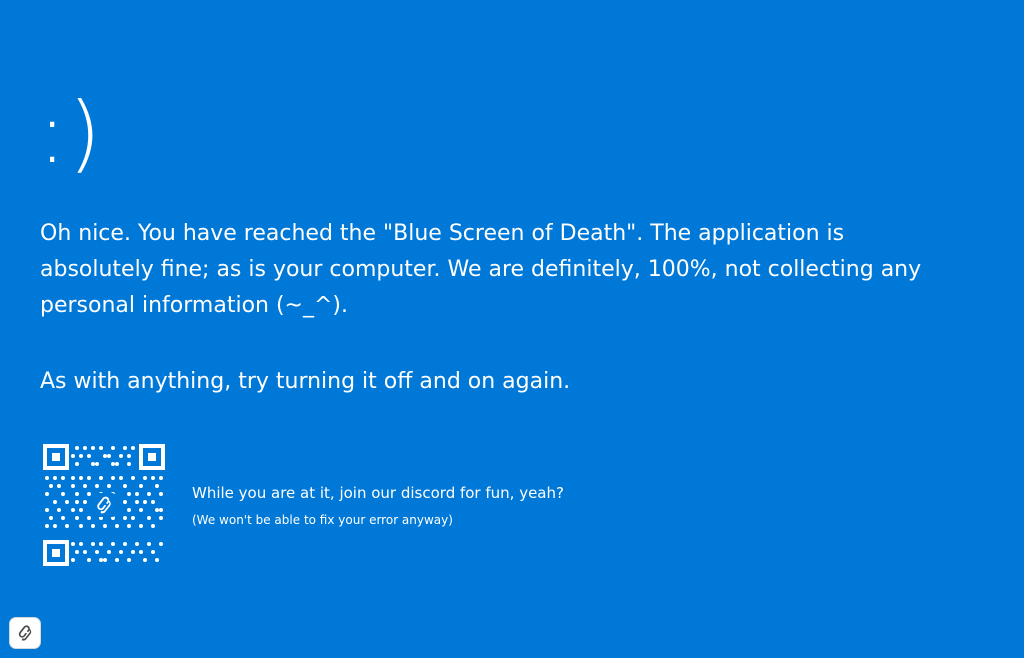 This screenshot has height=658, width=1024. What do you see at coordinates (71, 133) in the screenshot?
I see `smiley-face: :)` at bounding box center [71, 133].